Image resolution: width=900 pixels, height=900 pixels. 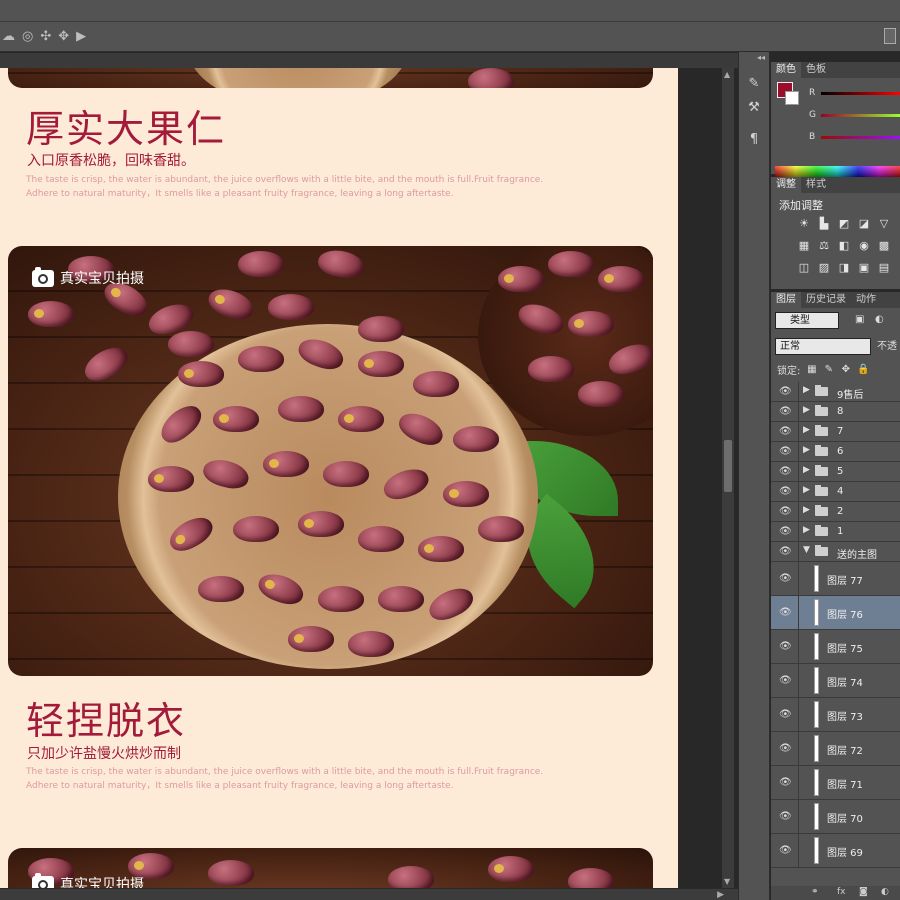 I want to click on layer-row: 👁 图层 72, so click(x=835, y=749).